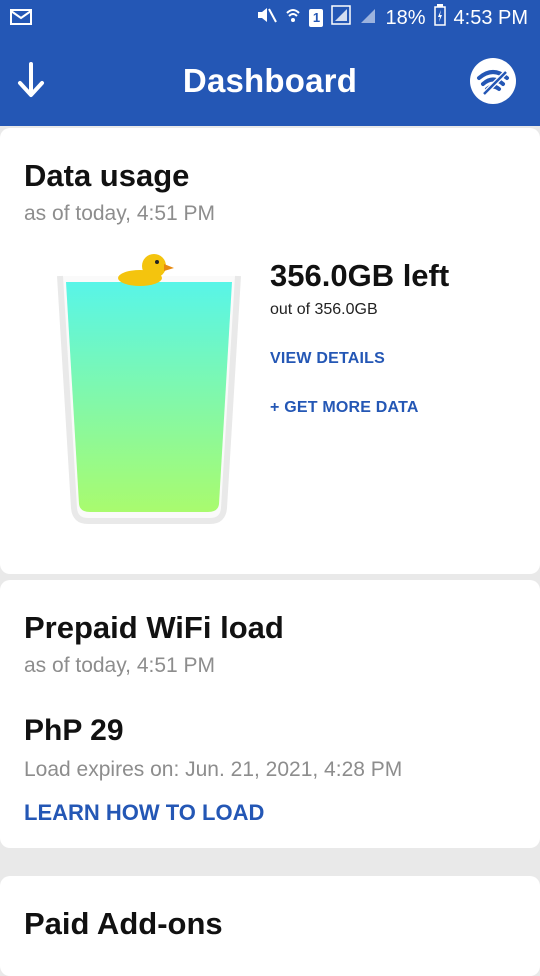 This screenshot has height=976, width=540. What do you see at coordinates (270, 926) in the screenshot?
I see `paid-addons-card: Paid Add-ons` at bounding box center [270, 926].